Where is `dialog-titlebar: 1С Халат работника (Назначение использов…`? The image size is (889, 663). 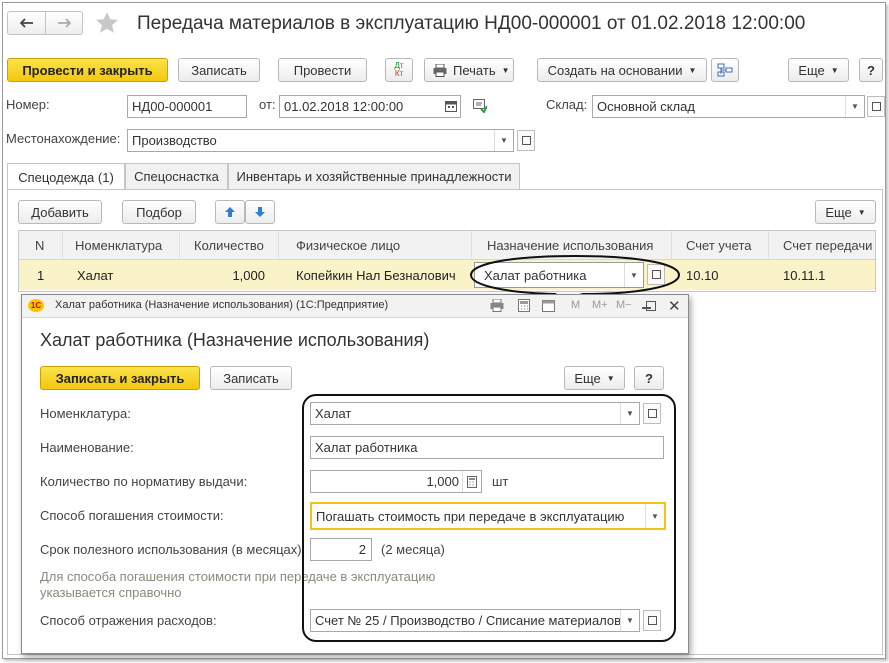 dialog-titlebar: 1С Халат работника (Назначение использов… is located at coordinates (355, 306).